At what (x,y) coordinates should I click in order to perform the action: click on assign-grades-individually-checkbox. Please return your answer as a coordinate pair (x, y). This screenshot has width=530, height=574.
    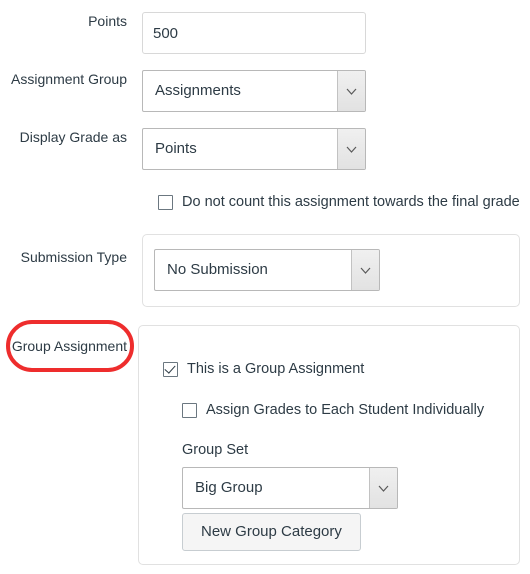
    Looking at the image, I should click on (189, 410).